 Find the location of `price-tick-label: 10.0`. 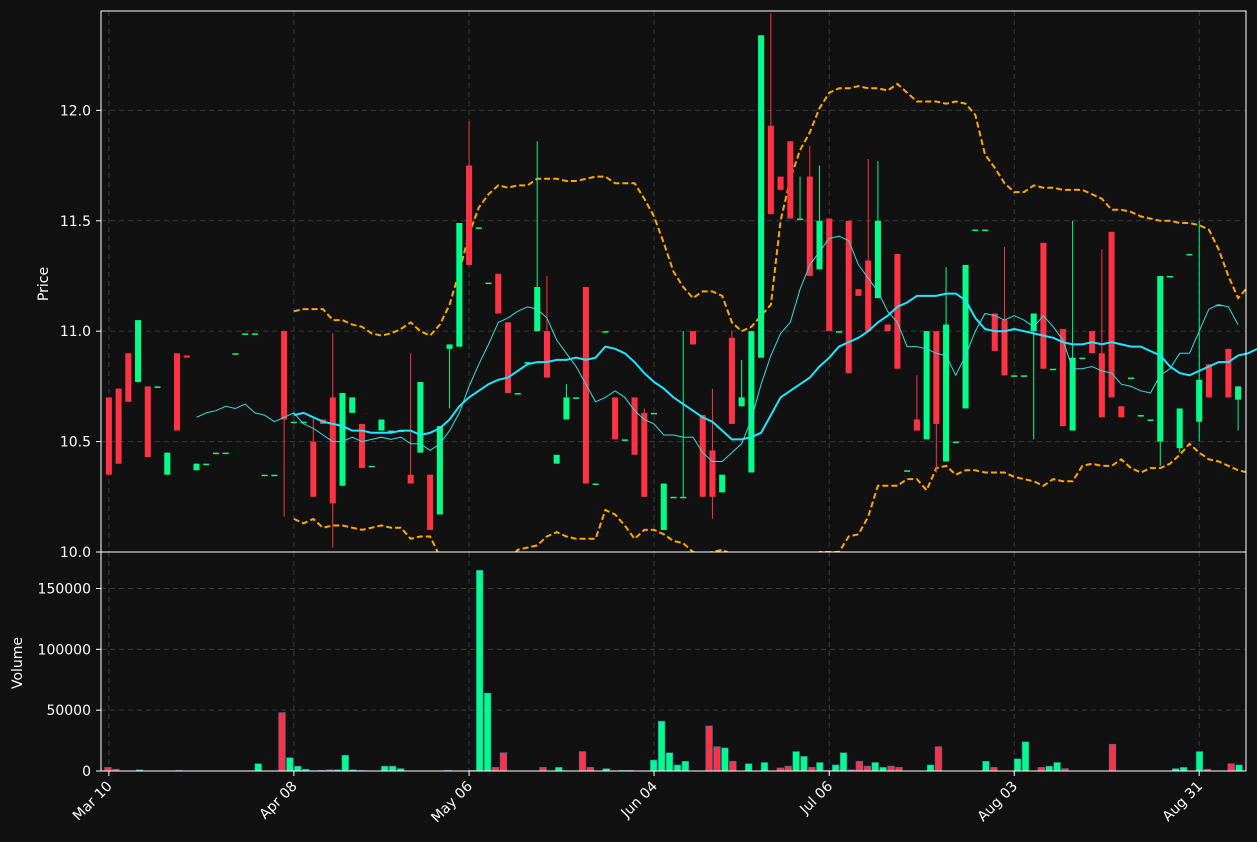

price-tick-label: 10.0 is located at coordinates (75, 553).